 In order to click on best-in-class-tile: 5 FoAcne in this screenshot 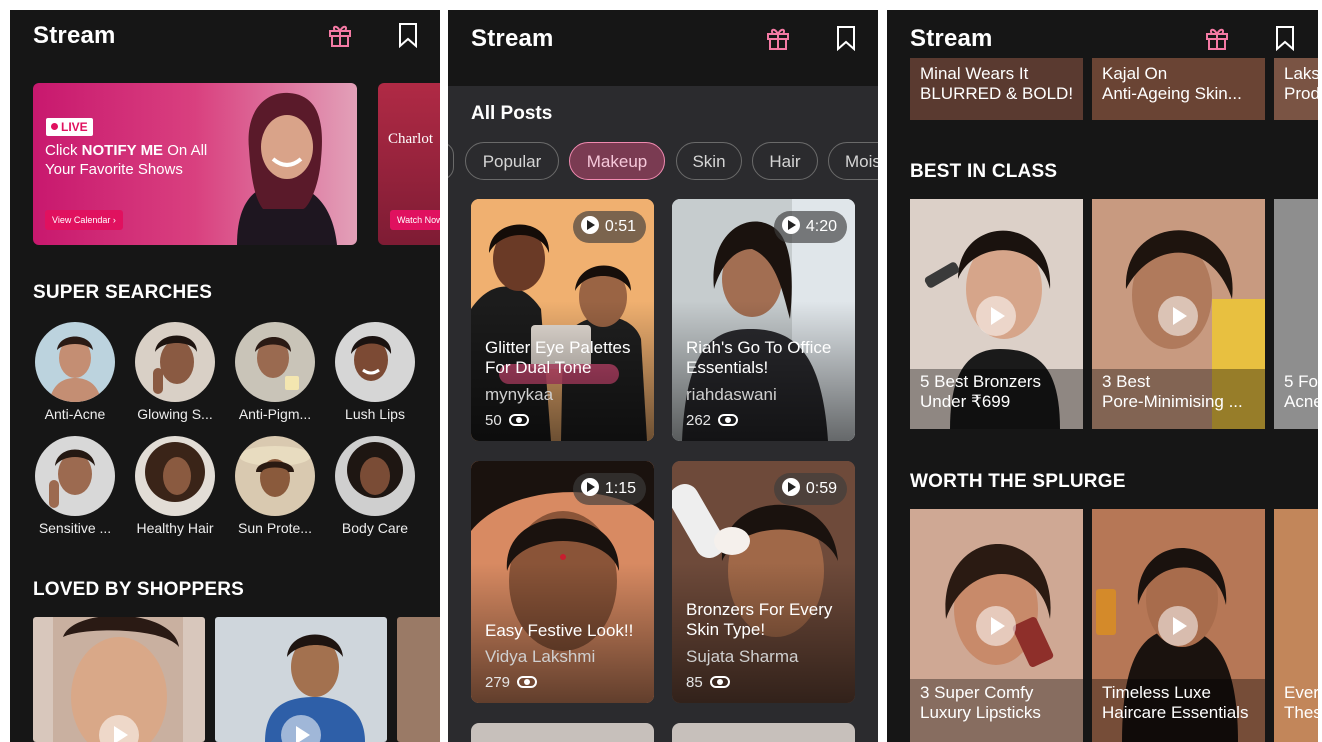, I will do `click(1296, 314)`.